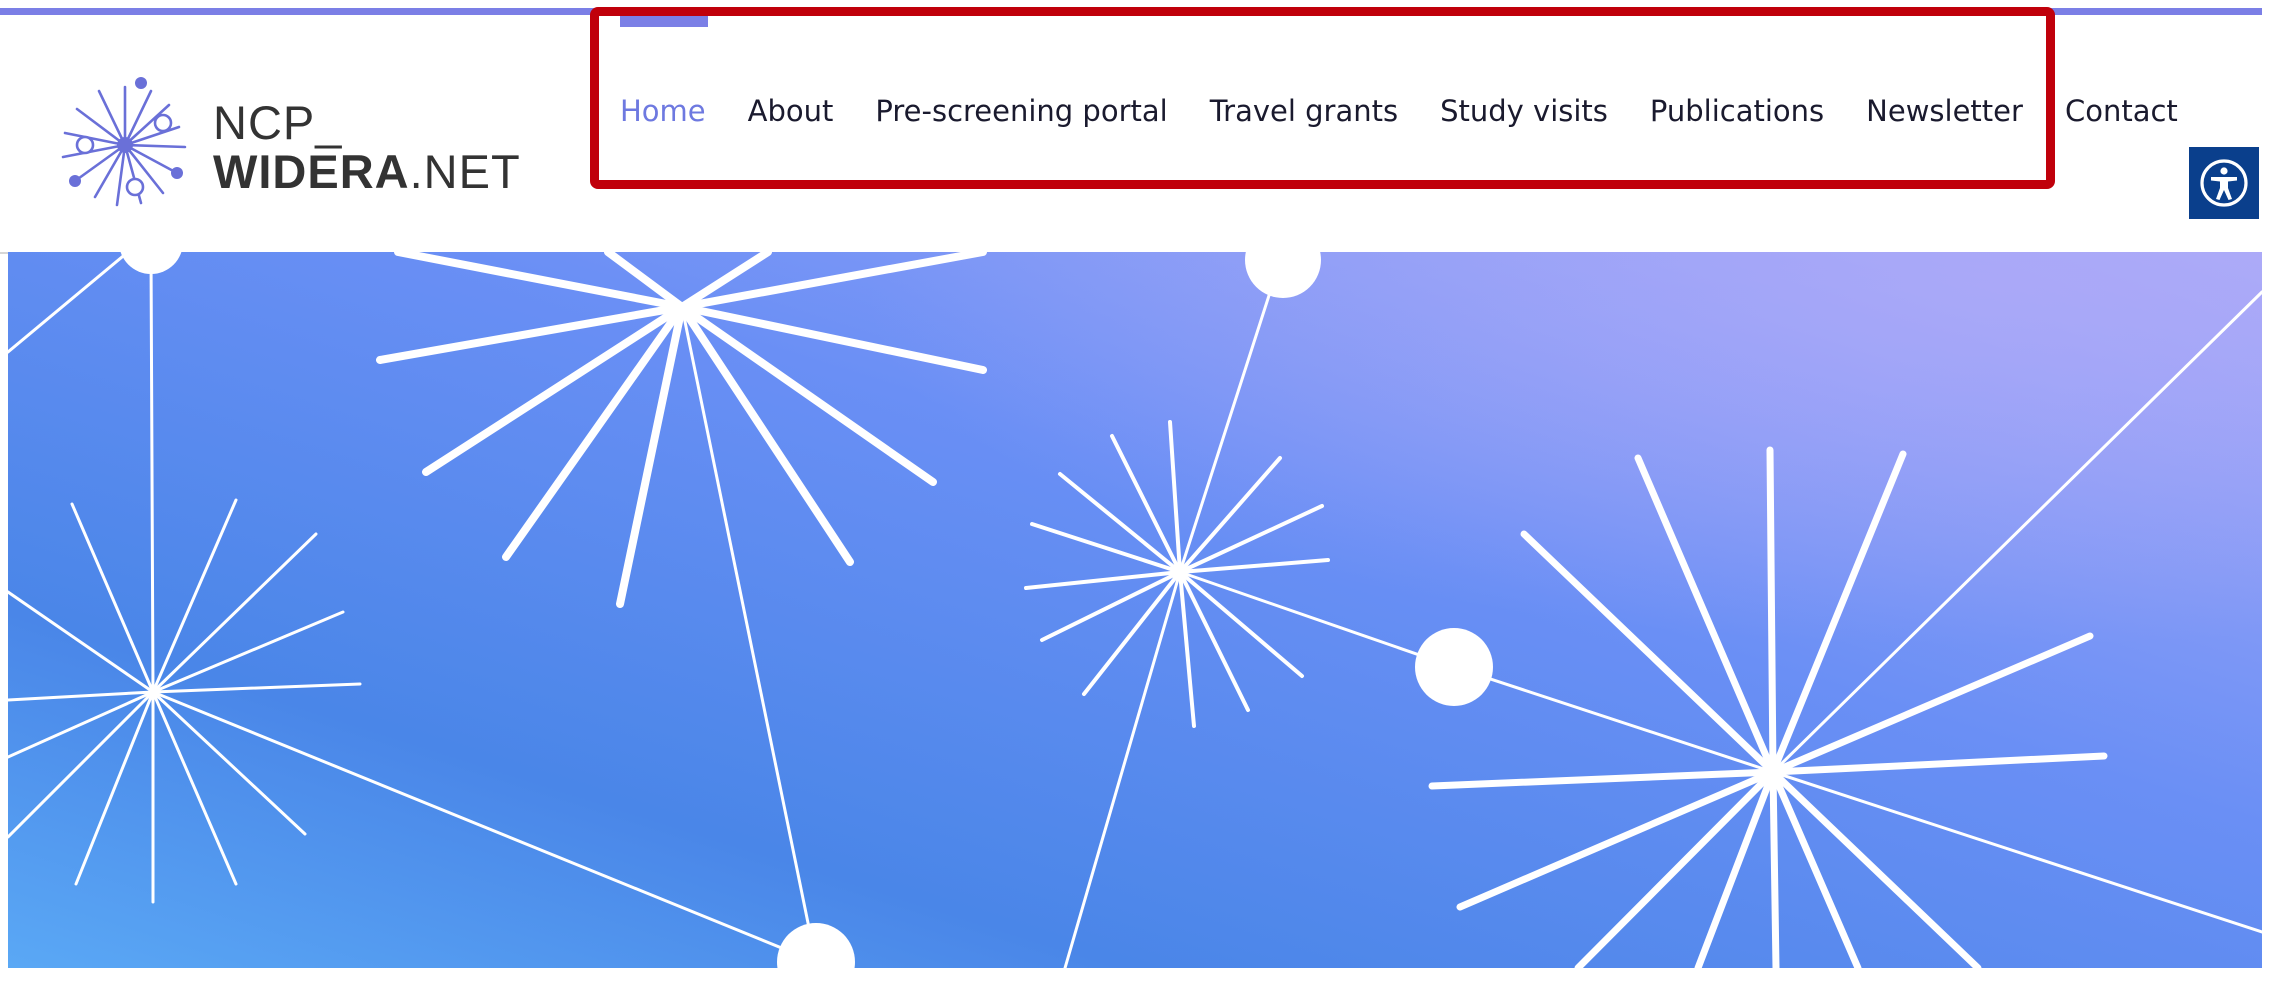 The width and height of the screenshot is (2269, 1004). I want to click on nav-item-travel-grants: Travel grants, so click(1304, 111).